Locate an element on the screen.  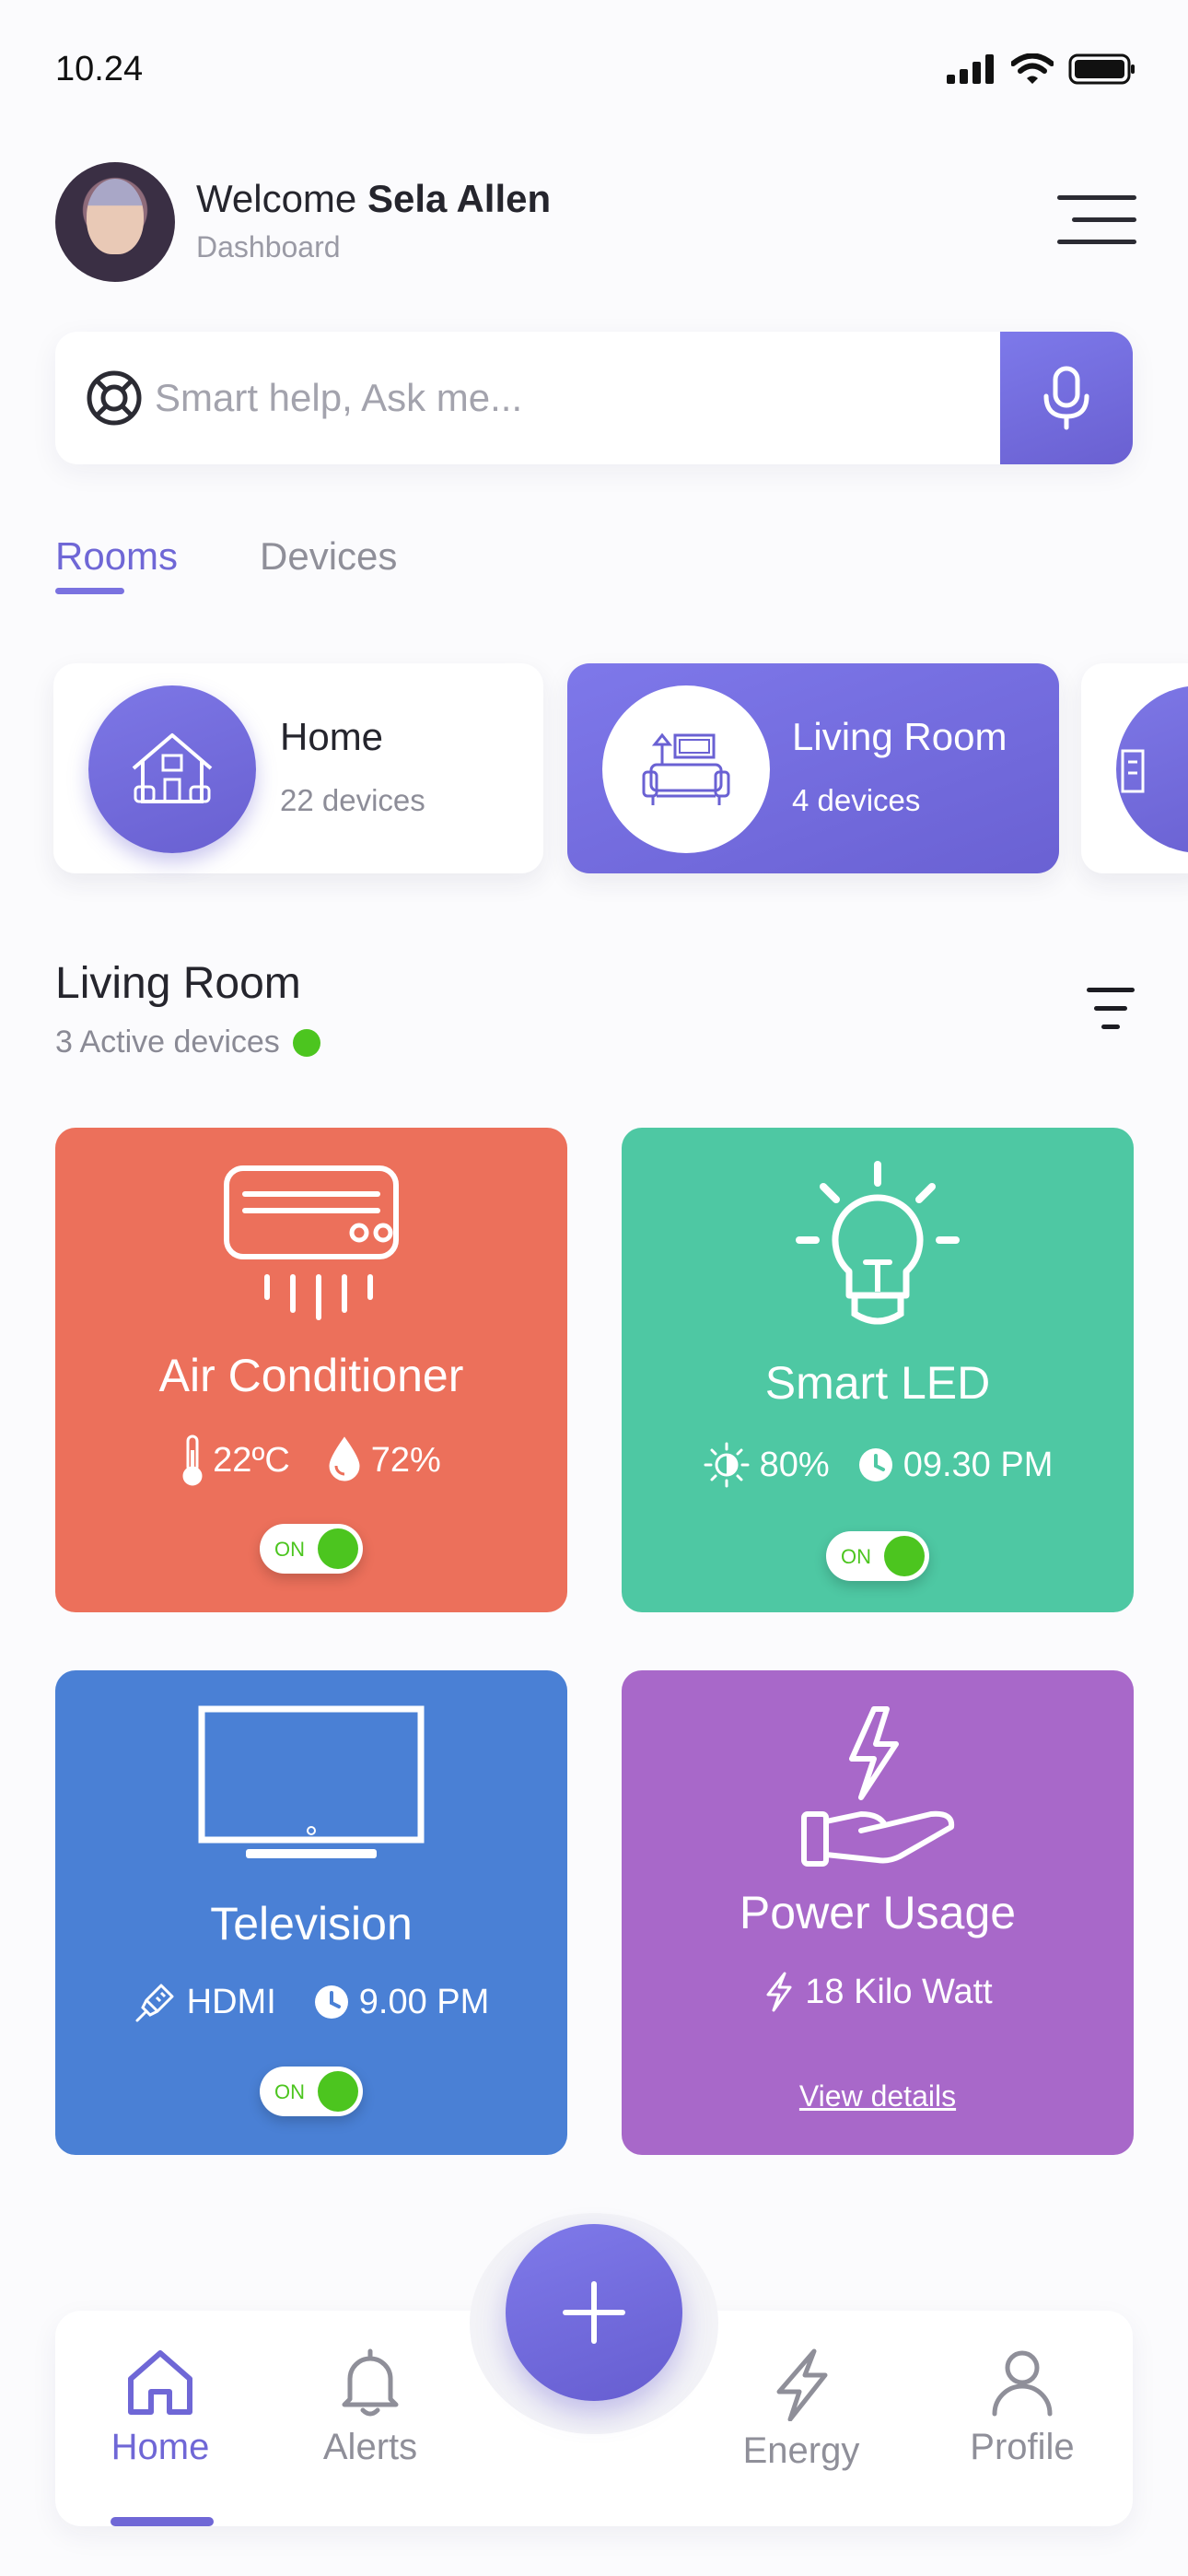
room-device-count: 22 devices is located at coordinates (352, 800).